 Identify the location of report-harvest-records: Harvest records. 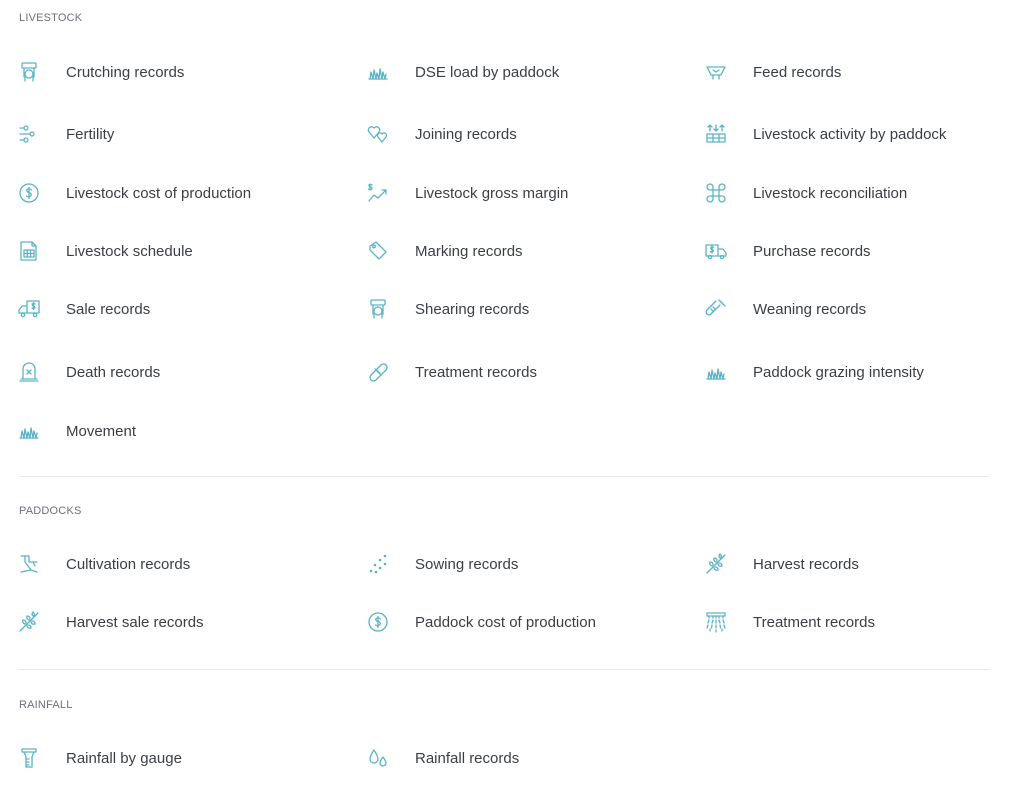
(781, 564).